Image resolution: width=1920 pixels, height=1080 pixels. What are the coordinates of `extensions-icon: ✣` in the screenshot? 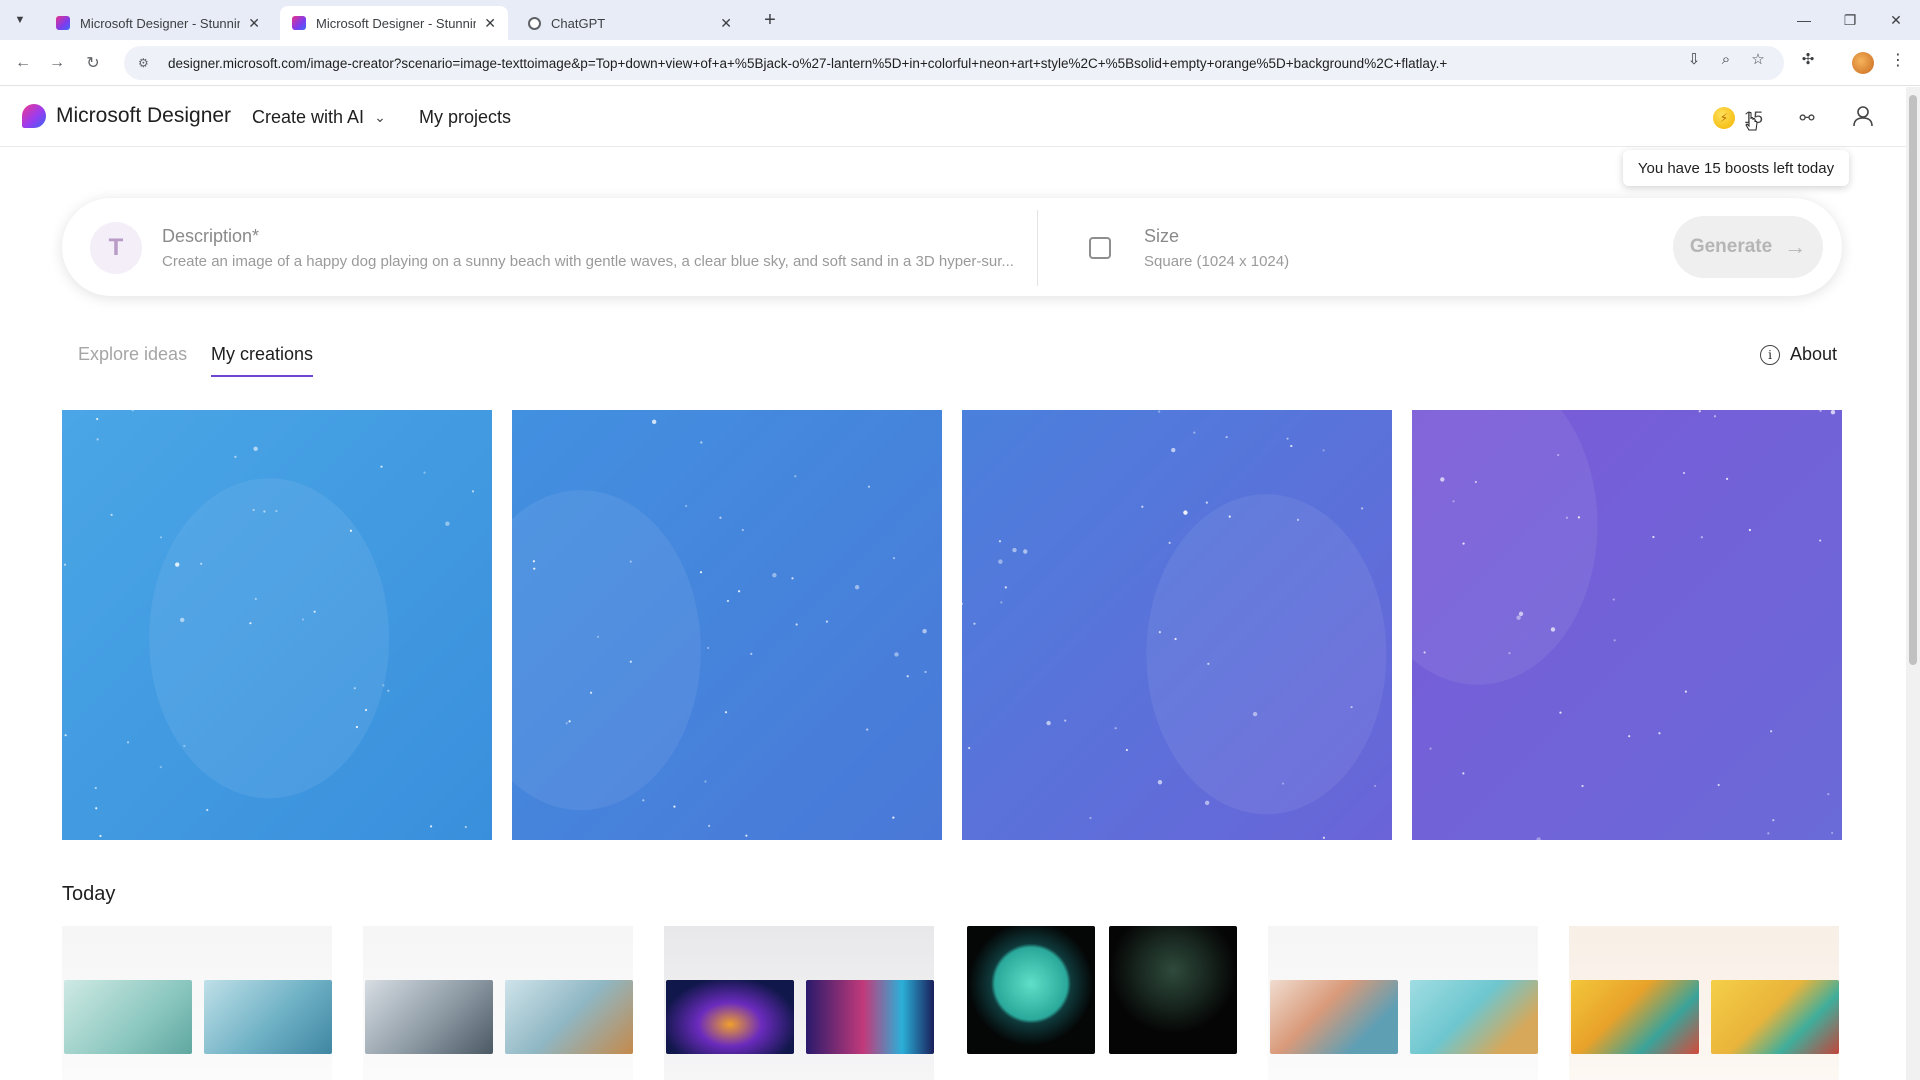 It's located at (1808, 59).